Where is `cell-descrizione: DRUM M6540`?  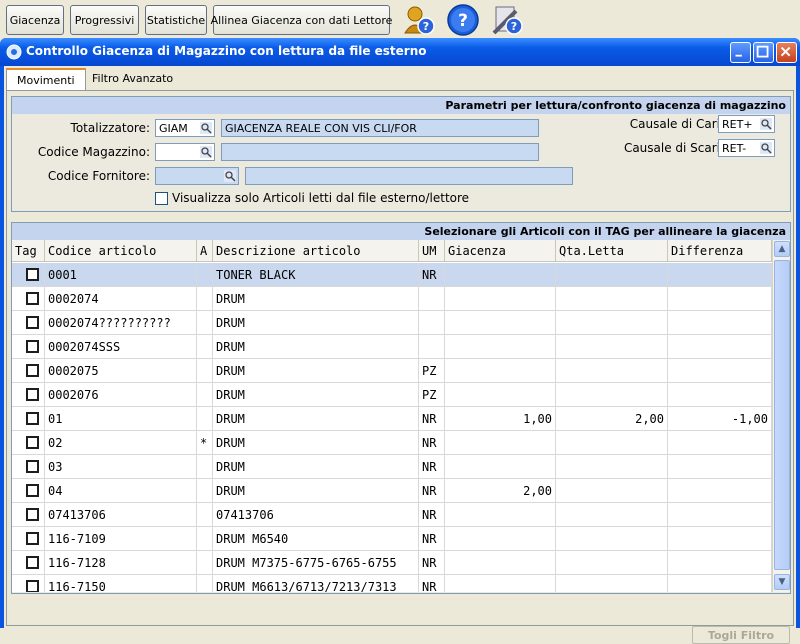
cell-descrizione: DRUM M6540 is located at coordinates (316, 539).